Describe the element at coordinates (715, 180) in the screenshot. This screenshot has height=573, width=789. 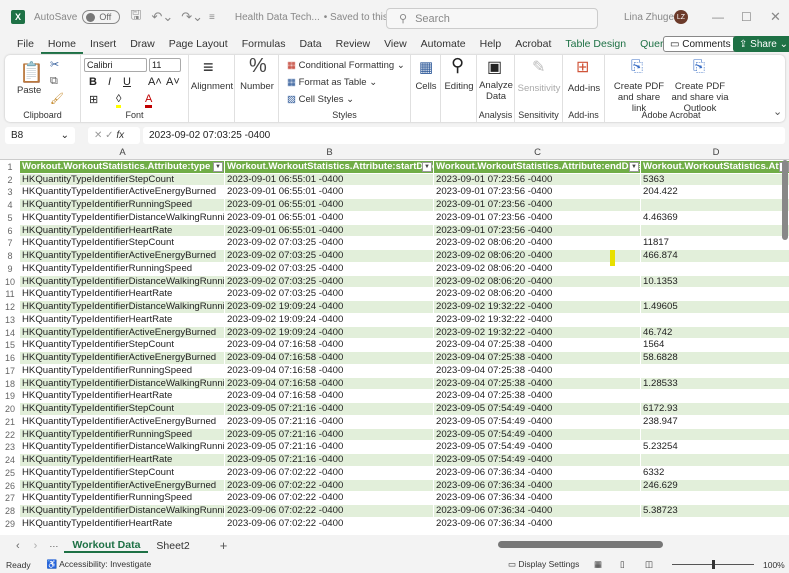
I see `table-cell: 5363` at that location.